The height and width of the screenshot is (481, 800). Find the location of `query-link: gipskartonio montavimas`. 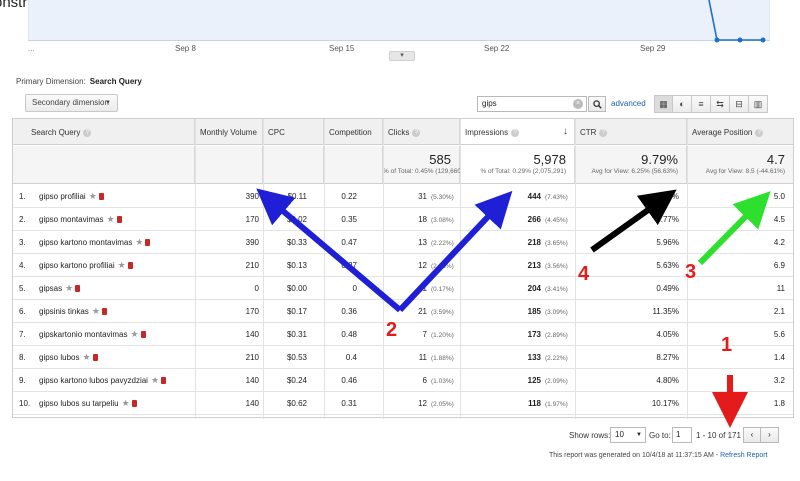

query-link: gipskartonio montavimas is located at coordinates (83, 334).